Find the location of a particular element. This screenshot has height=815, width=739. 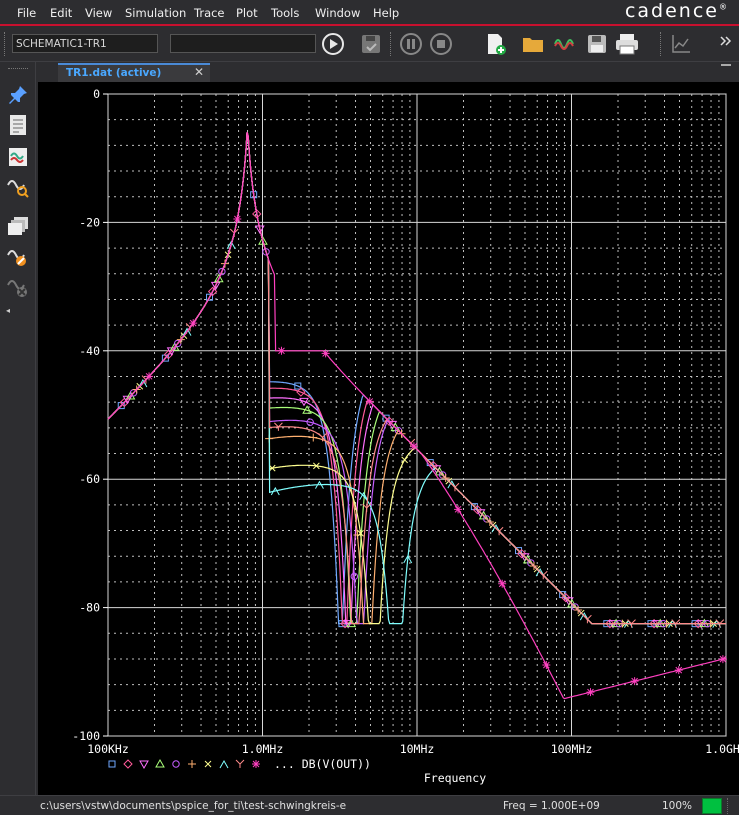

disk-check-icon is located at coordinates (371, 44).